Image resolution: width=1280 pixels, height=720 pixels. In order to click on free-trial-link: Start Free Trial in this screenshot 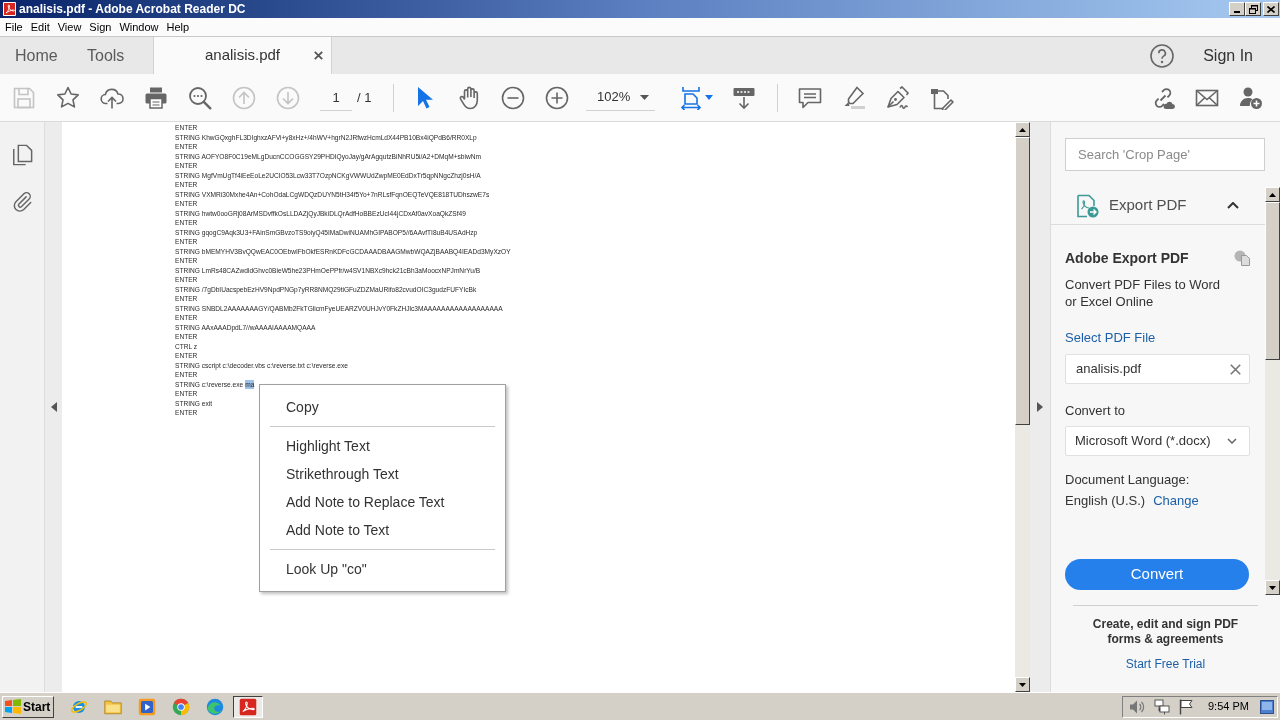, I will do `click(1165, 664)`.